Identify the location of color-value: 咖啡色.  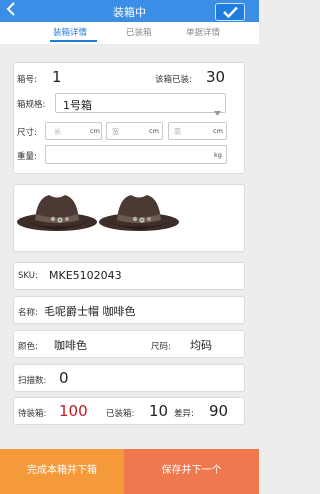
(70, 345).